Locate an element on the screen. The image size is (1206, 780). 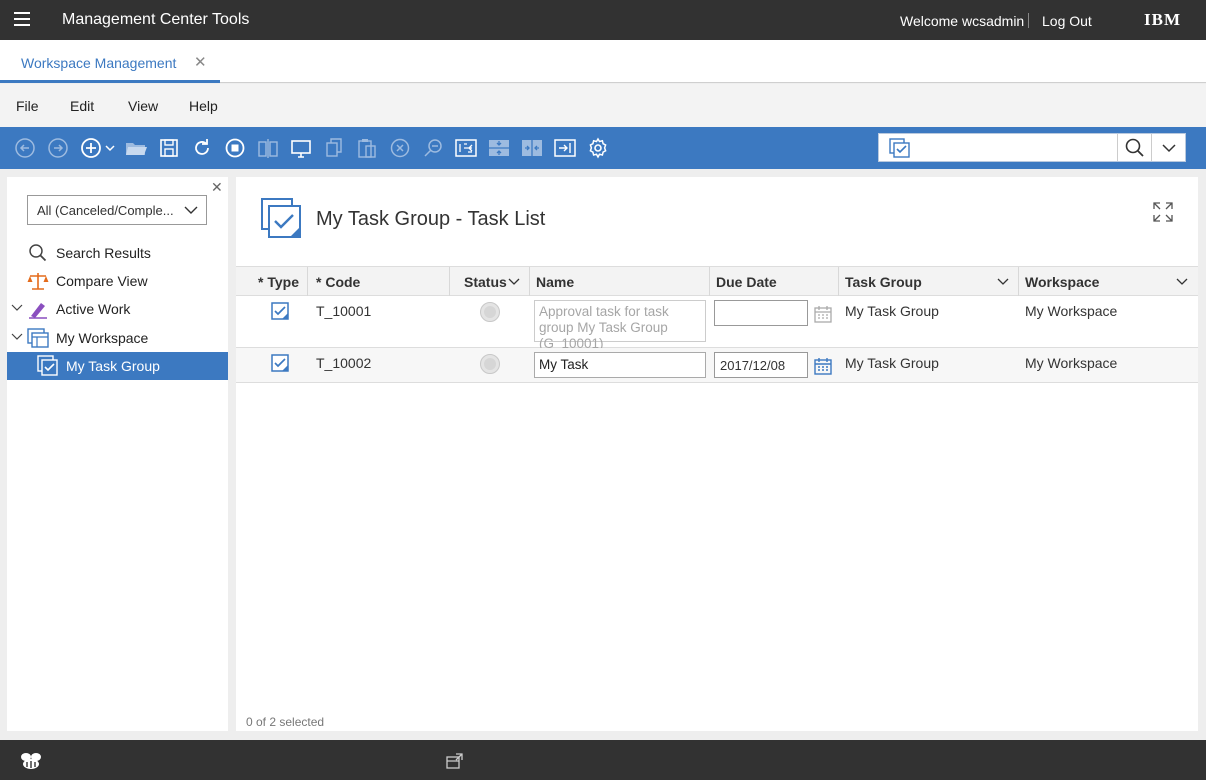
collapse-icon is located at coordinates (499, 148).